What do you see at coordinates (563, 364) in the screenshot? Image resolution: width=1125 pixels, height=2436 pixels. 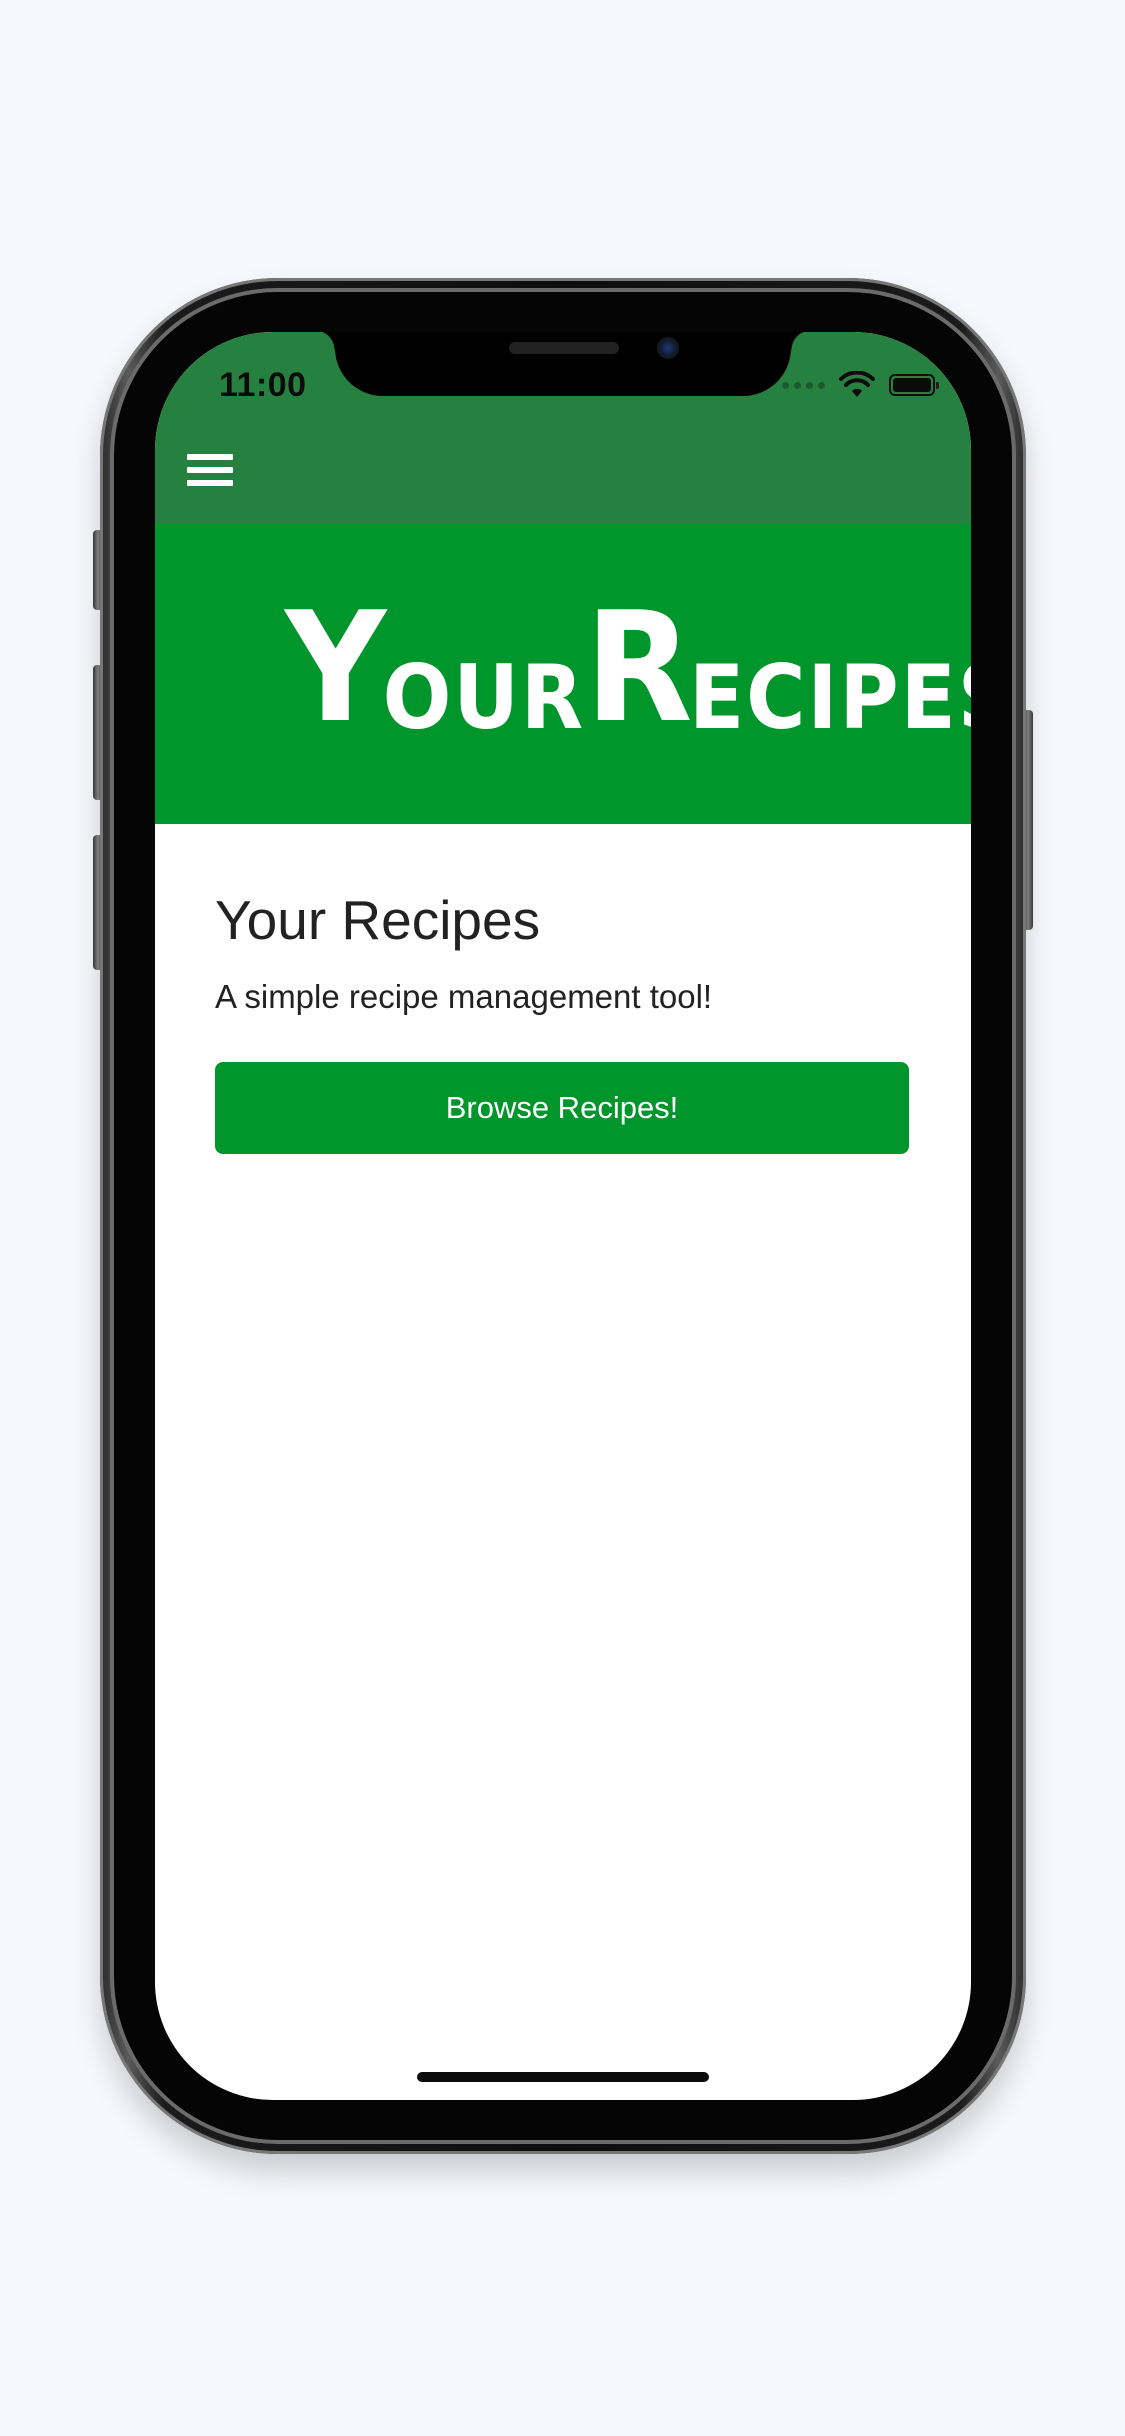 I see `phone-notch` at bounding box center [563, 364].